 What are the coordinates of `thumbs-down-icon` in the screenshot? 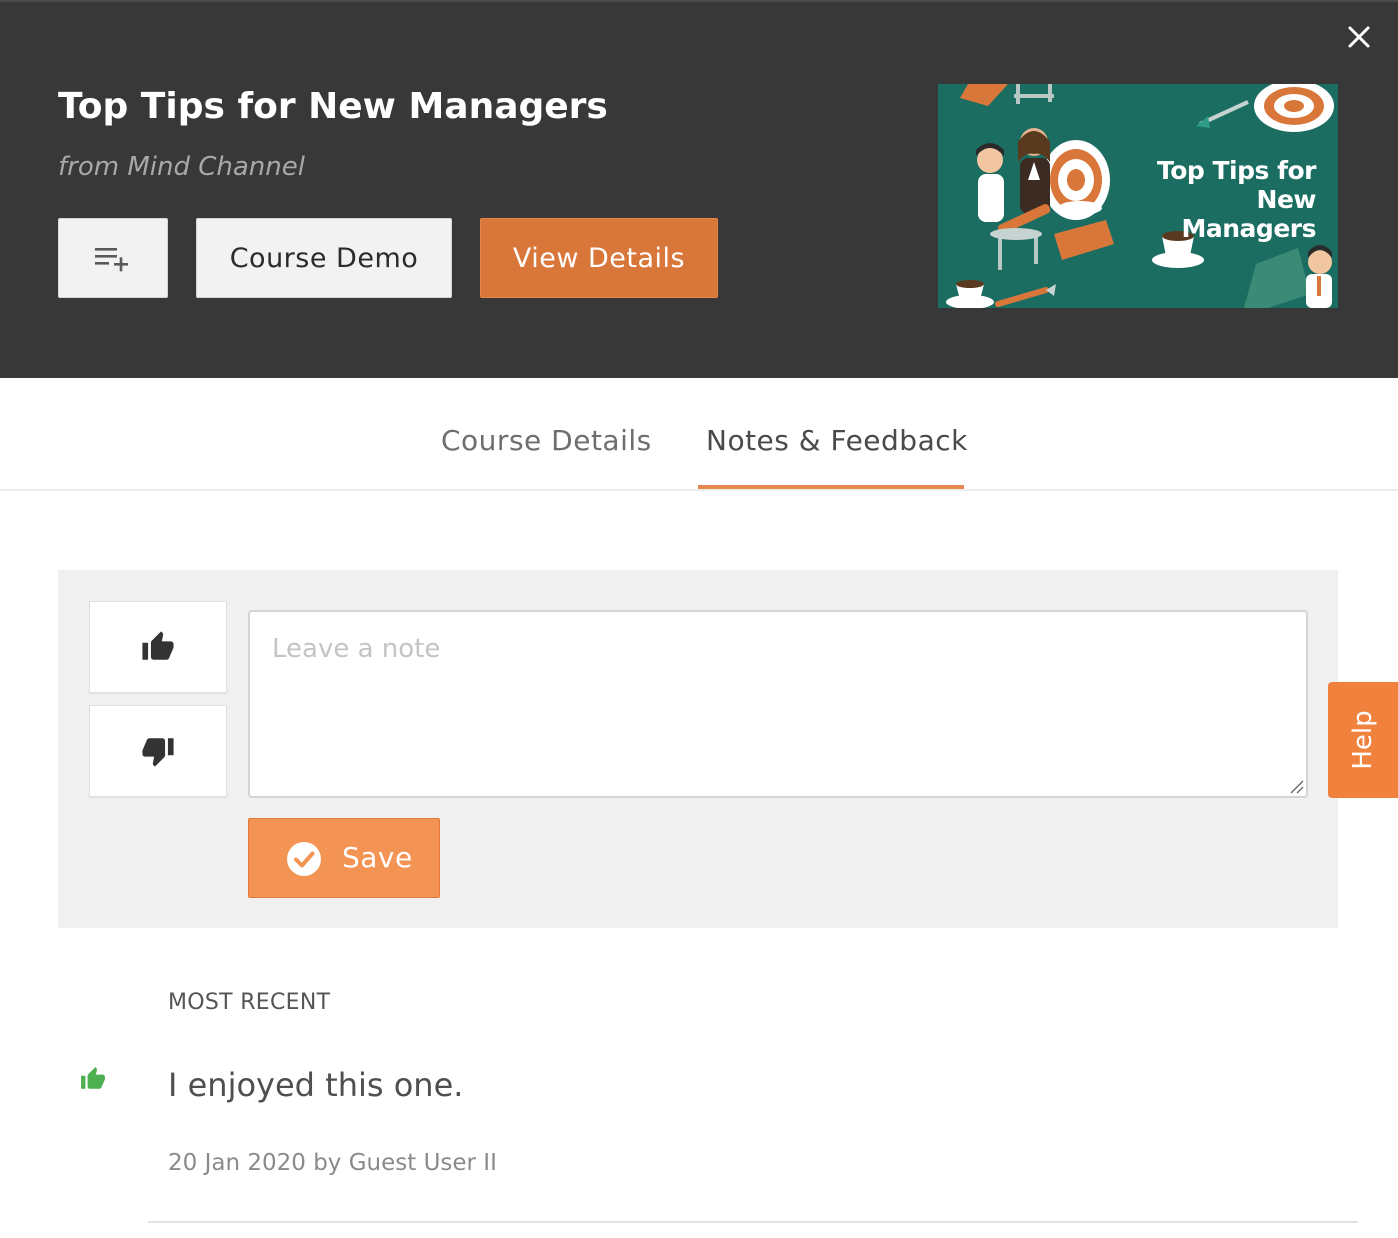 It's located at (158, 752).